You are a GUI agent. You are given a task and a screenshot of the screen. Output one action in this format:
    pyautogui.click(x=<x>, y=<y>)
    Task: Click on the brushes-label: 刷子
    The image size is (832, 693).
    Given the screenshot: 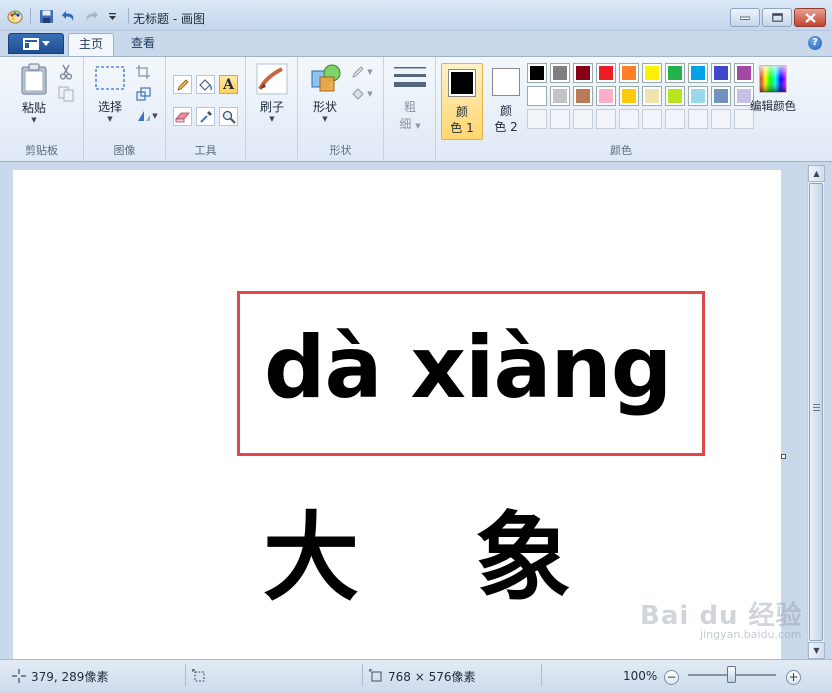 What is the action you would take?
    pyautogui.click(x=271, y=107)
    